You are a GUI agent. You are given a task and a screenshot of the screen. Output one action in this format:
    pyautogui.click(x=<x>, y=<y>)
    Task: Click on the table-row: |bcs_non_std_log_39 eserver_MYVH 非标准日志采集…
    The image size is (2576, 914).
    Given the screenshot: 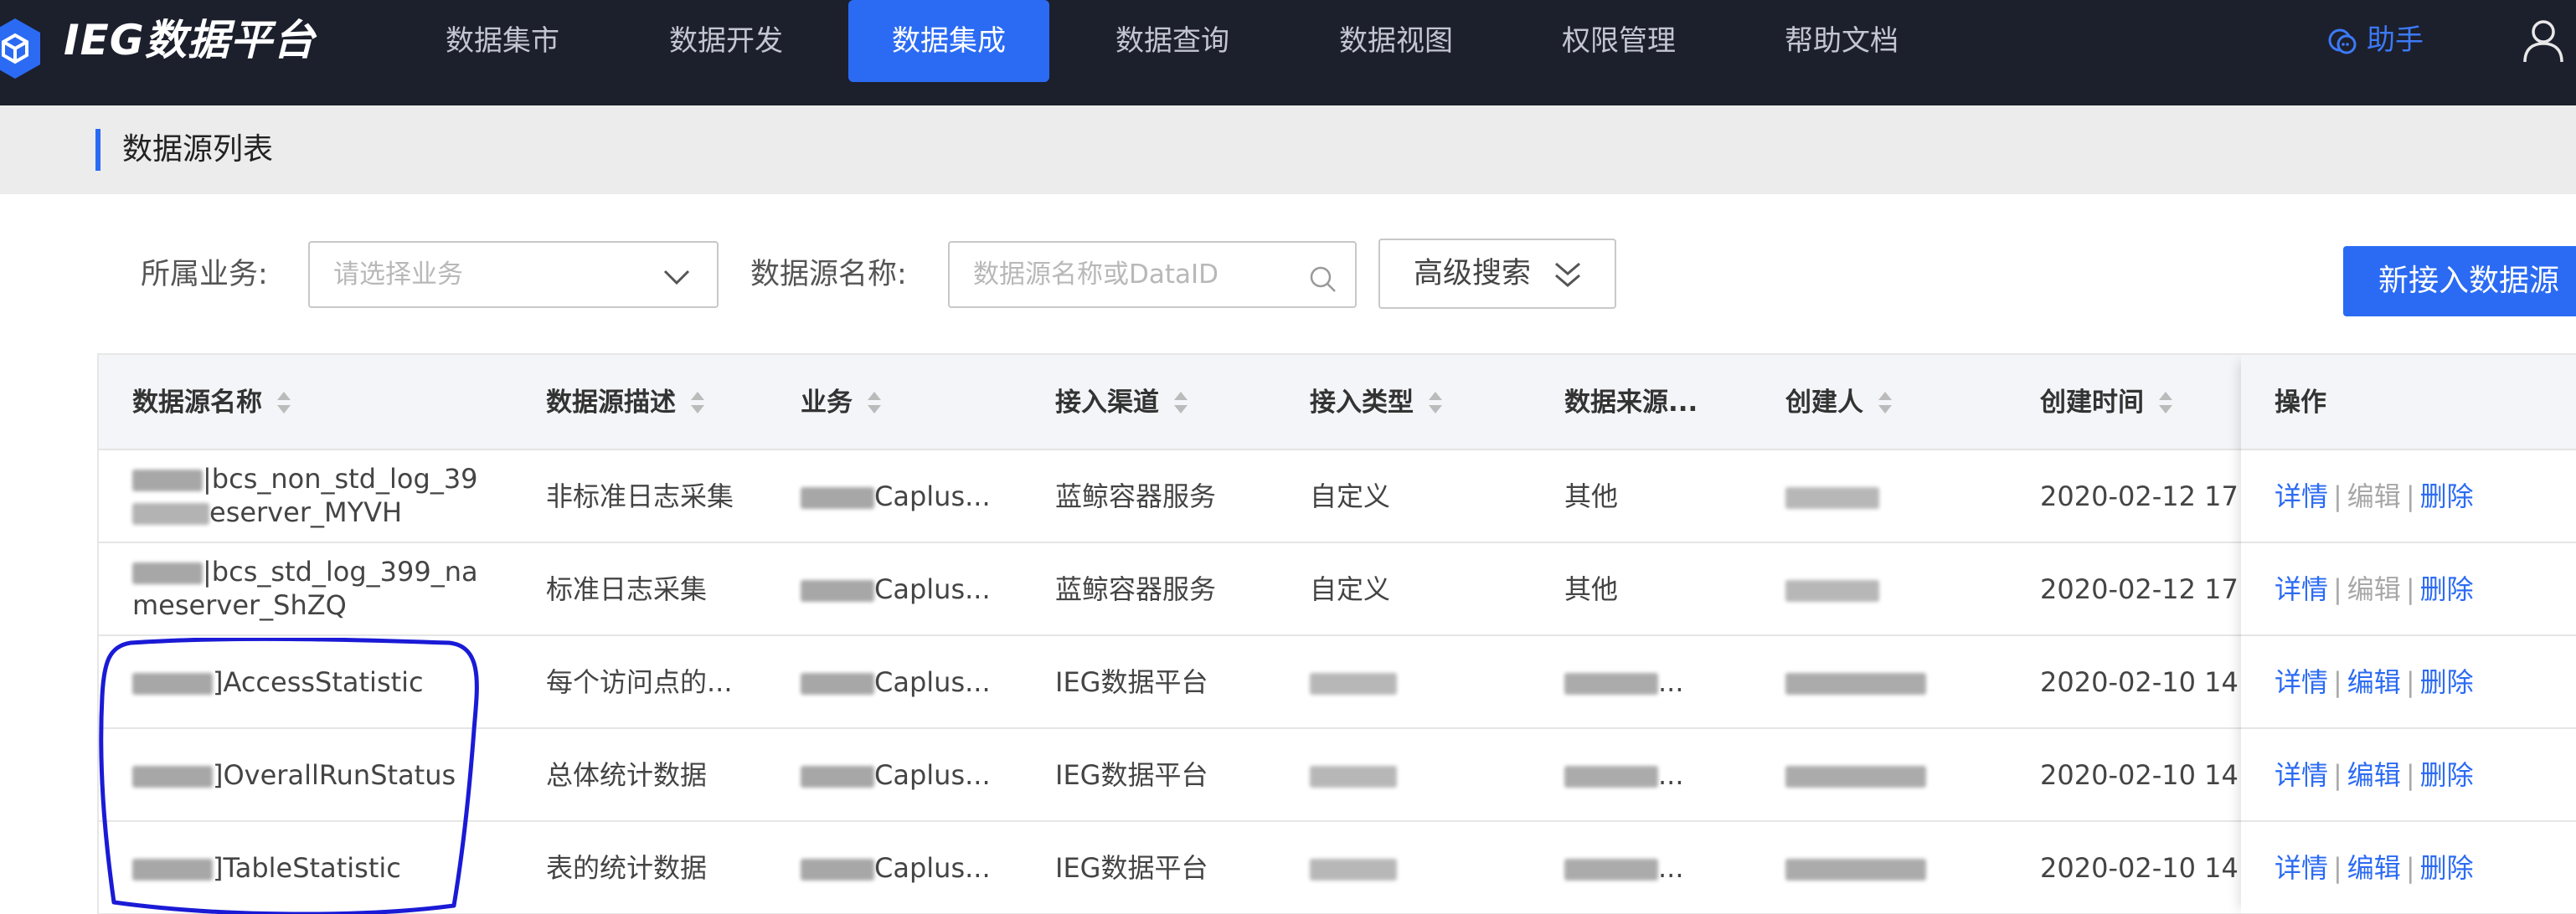 What is the action you would take?
    pyautogui.click(x=1337, y=497)
    